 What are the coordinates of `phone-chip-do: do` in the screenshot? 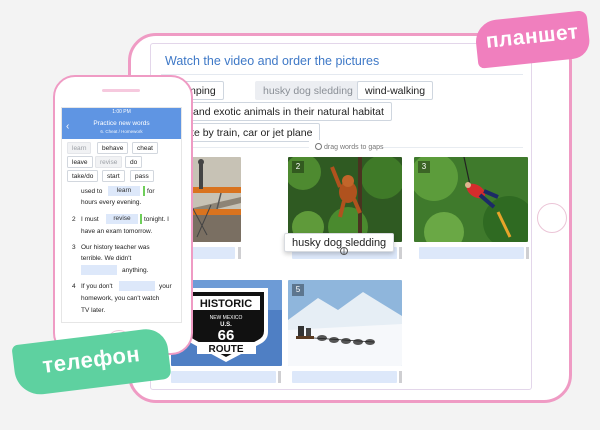 It's located at (134, 162).